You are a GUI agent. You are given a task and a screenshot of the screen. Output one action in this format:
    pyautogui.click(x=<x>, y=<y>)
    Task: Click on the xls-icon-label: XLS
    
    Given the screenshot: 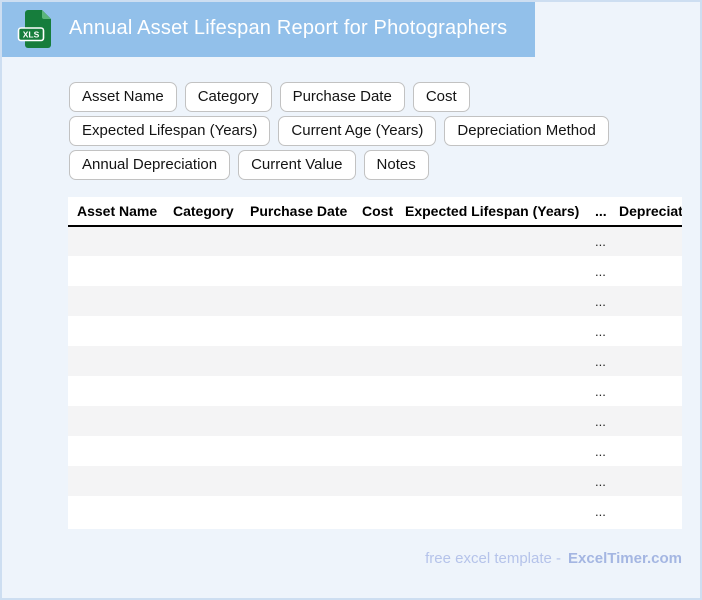 What is the action you would take?
    pyautogui.click(x=31, y=34)
    